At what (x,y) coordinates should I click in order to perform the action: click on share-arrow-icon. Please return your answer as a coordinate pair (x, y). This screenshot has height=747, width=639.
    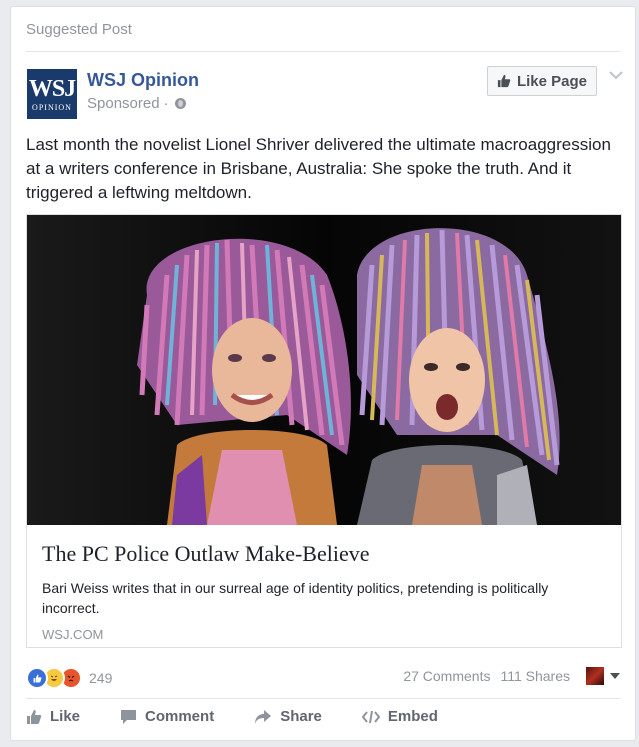
    Looking at the image, I should click on (263, 717).